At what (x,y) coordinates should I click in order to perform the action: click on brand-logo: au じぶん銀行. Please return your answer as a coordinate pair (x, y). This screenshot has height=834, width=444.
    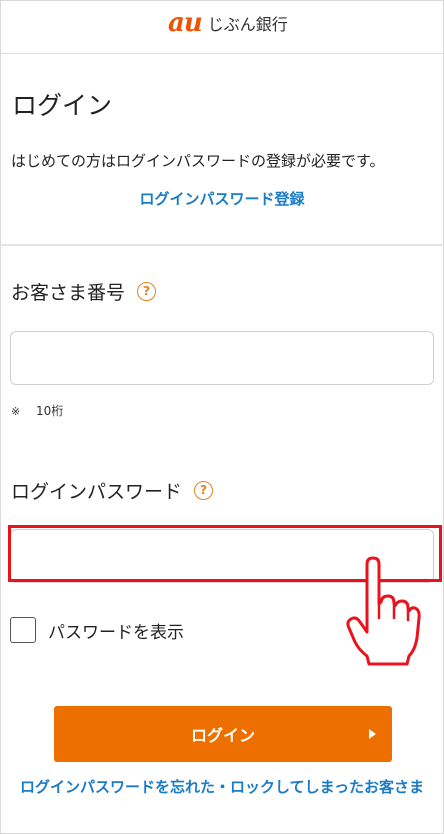
    Looking at the image, I should click on (228, 23).